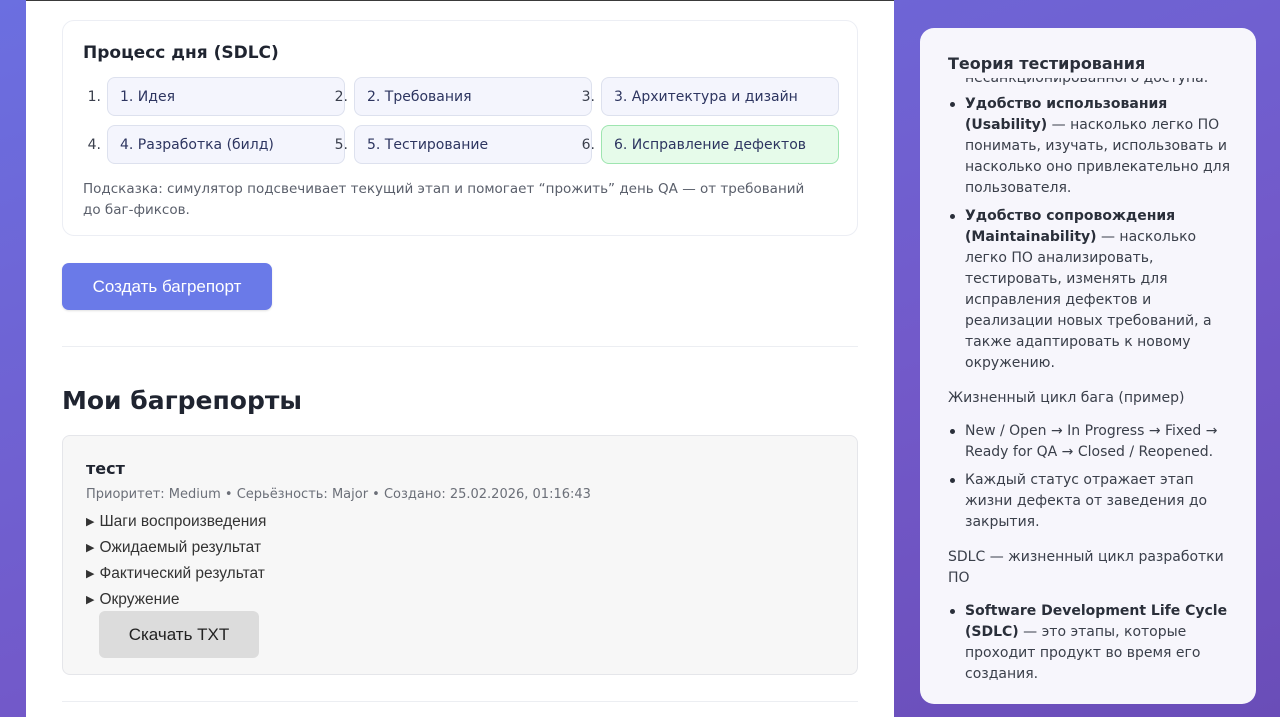  What do you see at coordinates (167, 286) in the screenshot?
I see `create-bug-report-button: Создать багрепорт` at bounding box center [167, 286].